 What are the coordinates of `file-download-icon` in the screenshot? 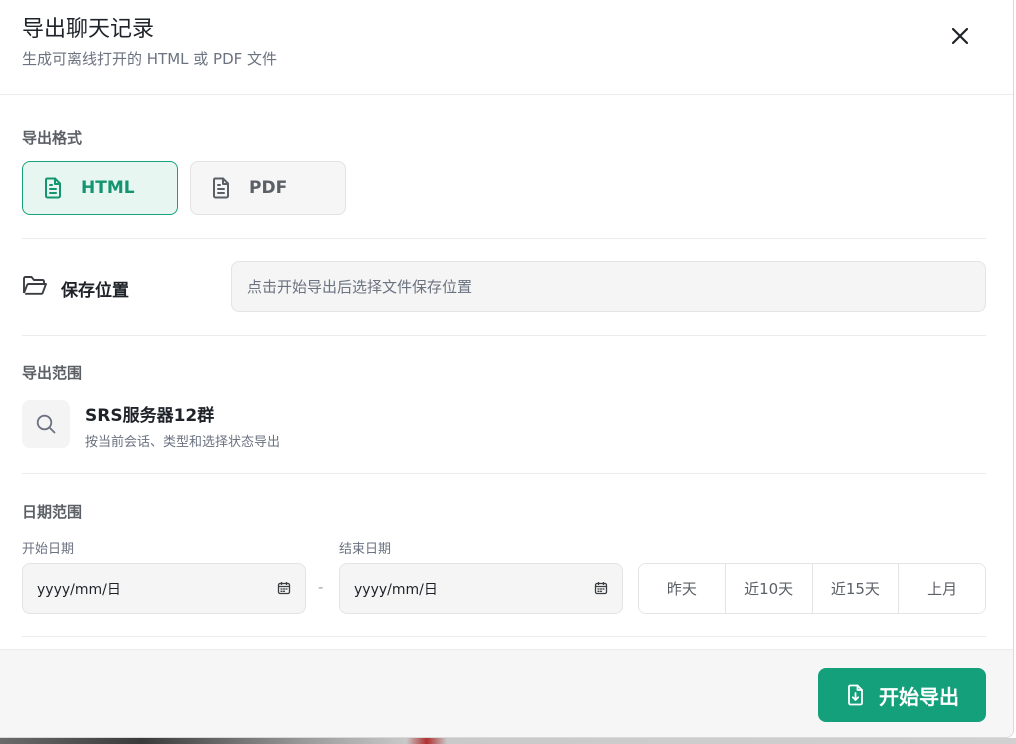 It's located at (856, 695).